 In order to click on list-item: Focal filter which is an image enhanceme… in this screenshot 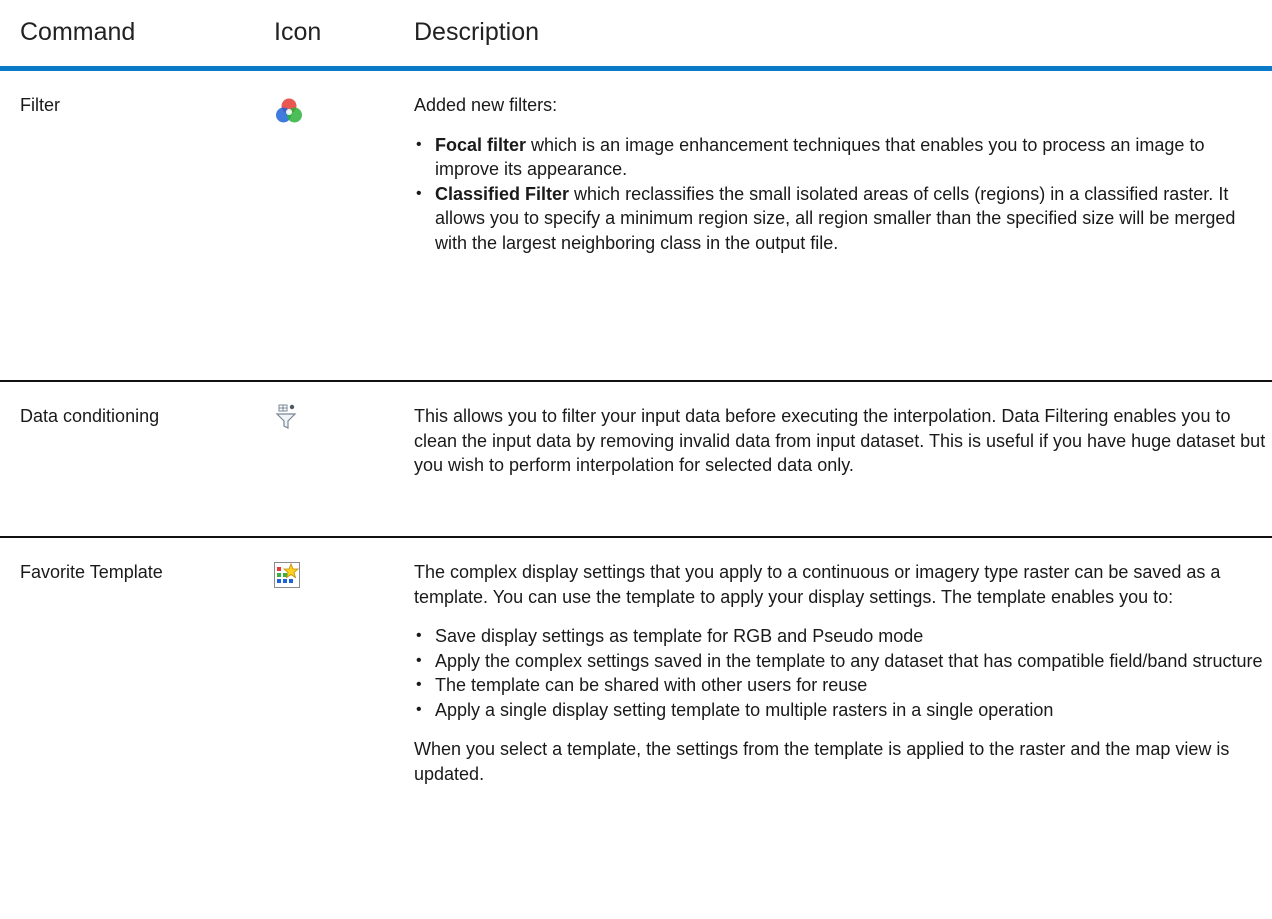, I will do `click(840, 157)`.